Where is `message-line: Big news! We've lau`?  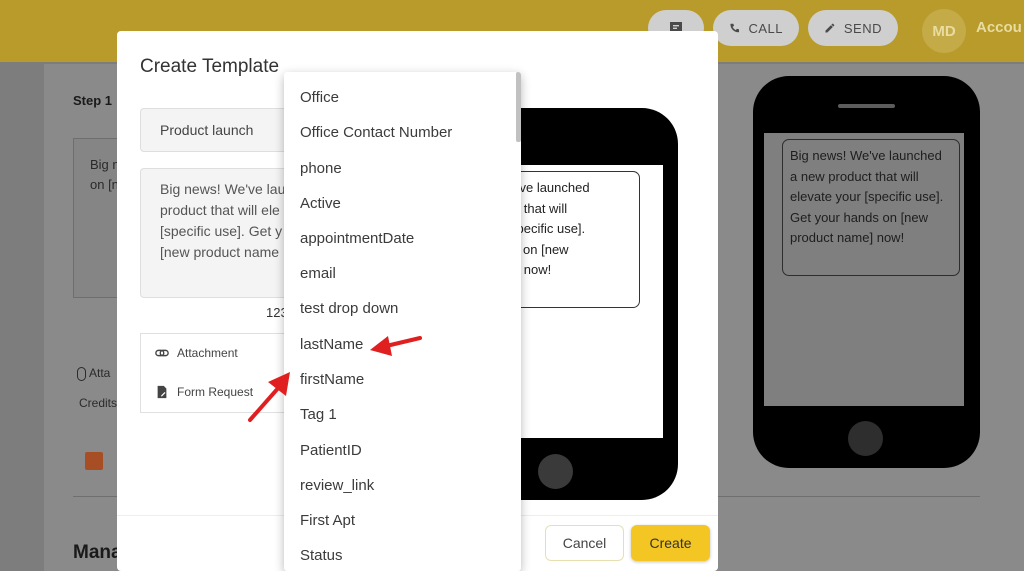 message-line: Big news! We've lau is located at coordinates (223, 189).